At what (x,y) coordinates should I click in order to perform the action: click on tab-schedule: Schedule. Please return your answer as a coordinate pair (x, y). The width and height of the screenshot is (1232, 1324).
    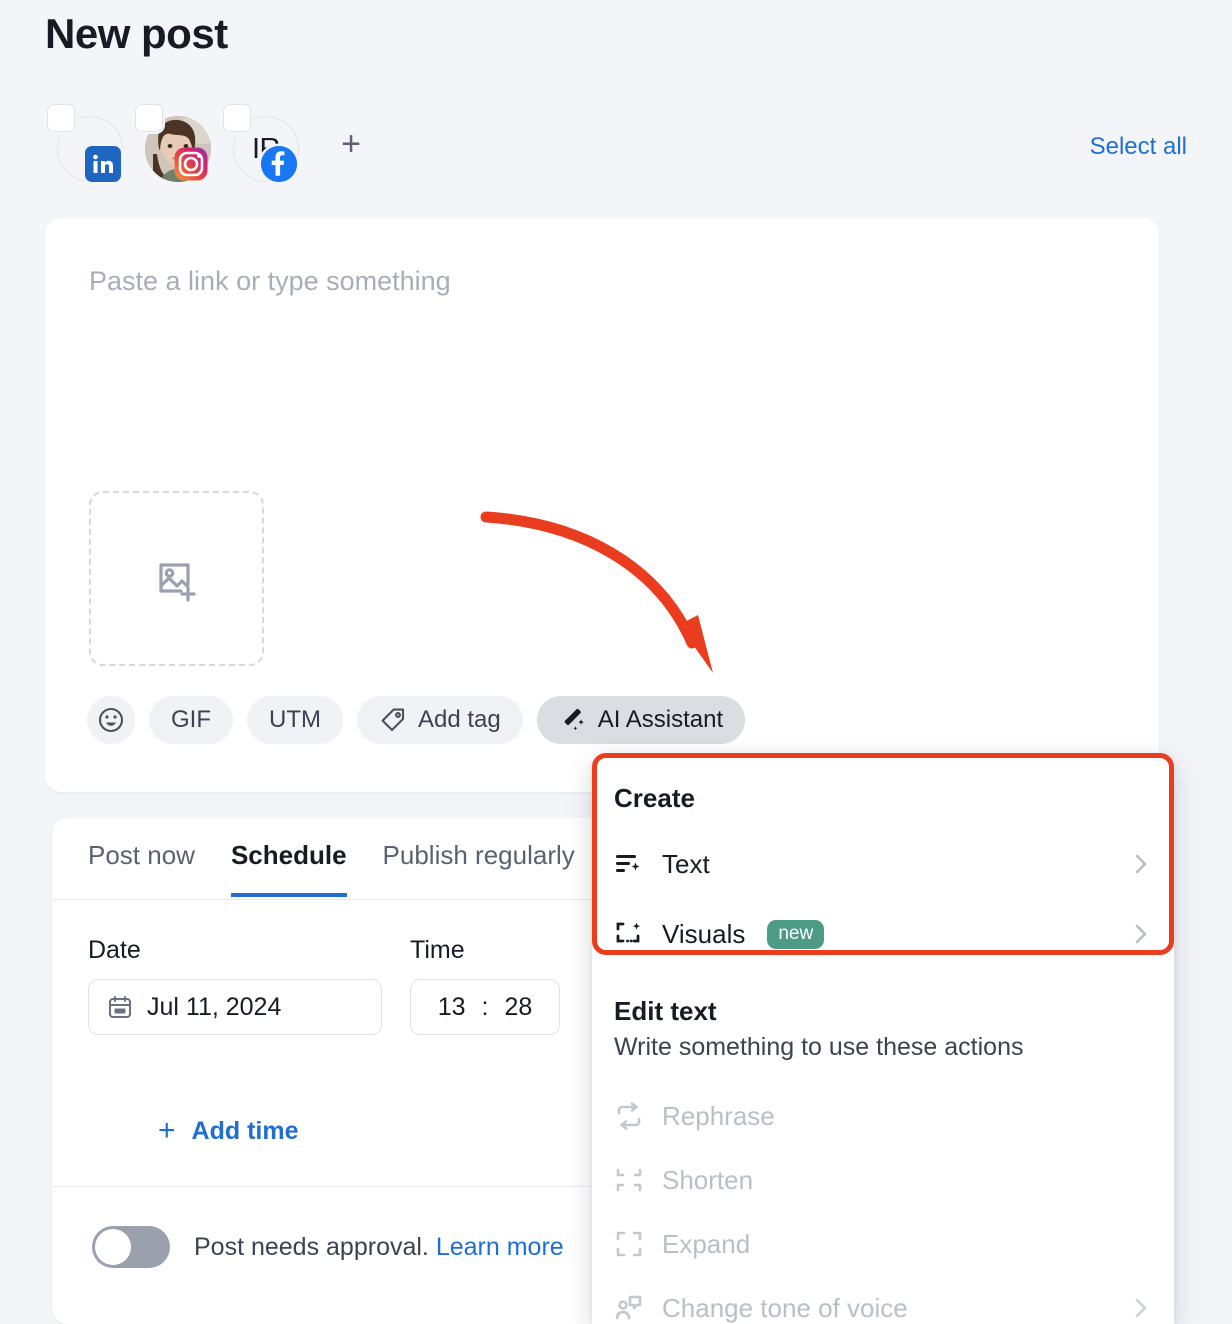
    Looking at the image, I should click on (288, 868).